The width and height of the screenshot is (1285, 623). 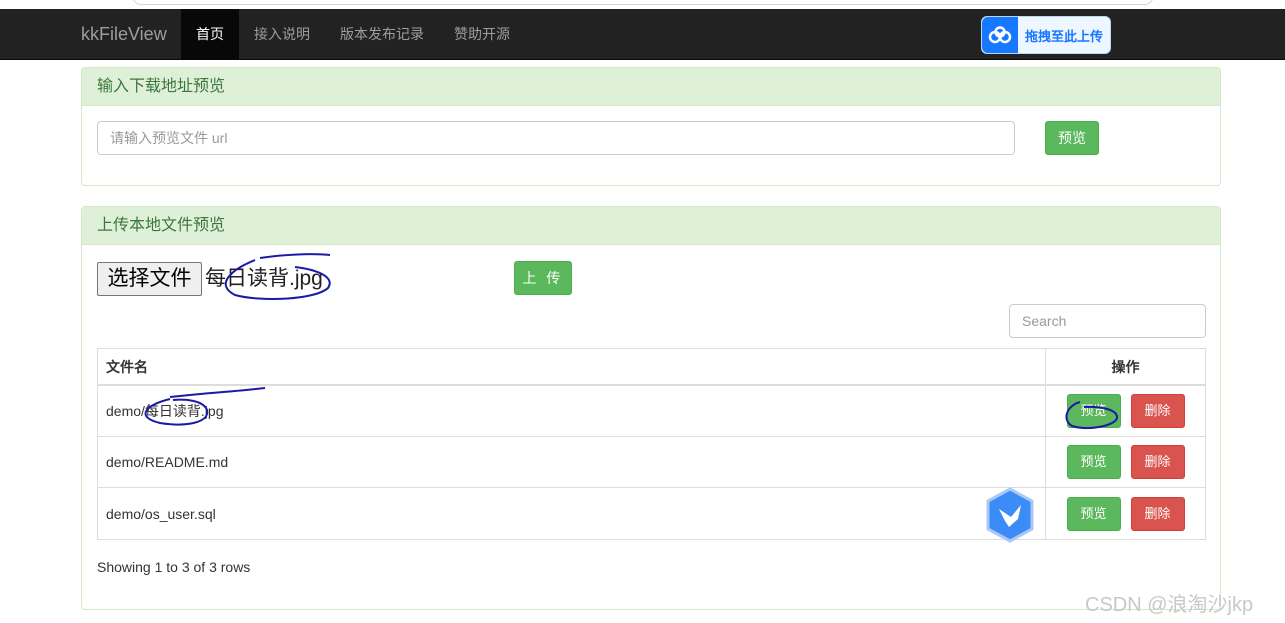 I want to click on url-panel-title: 输入下载地址预览, so click(x=651, y=87).